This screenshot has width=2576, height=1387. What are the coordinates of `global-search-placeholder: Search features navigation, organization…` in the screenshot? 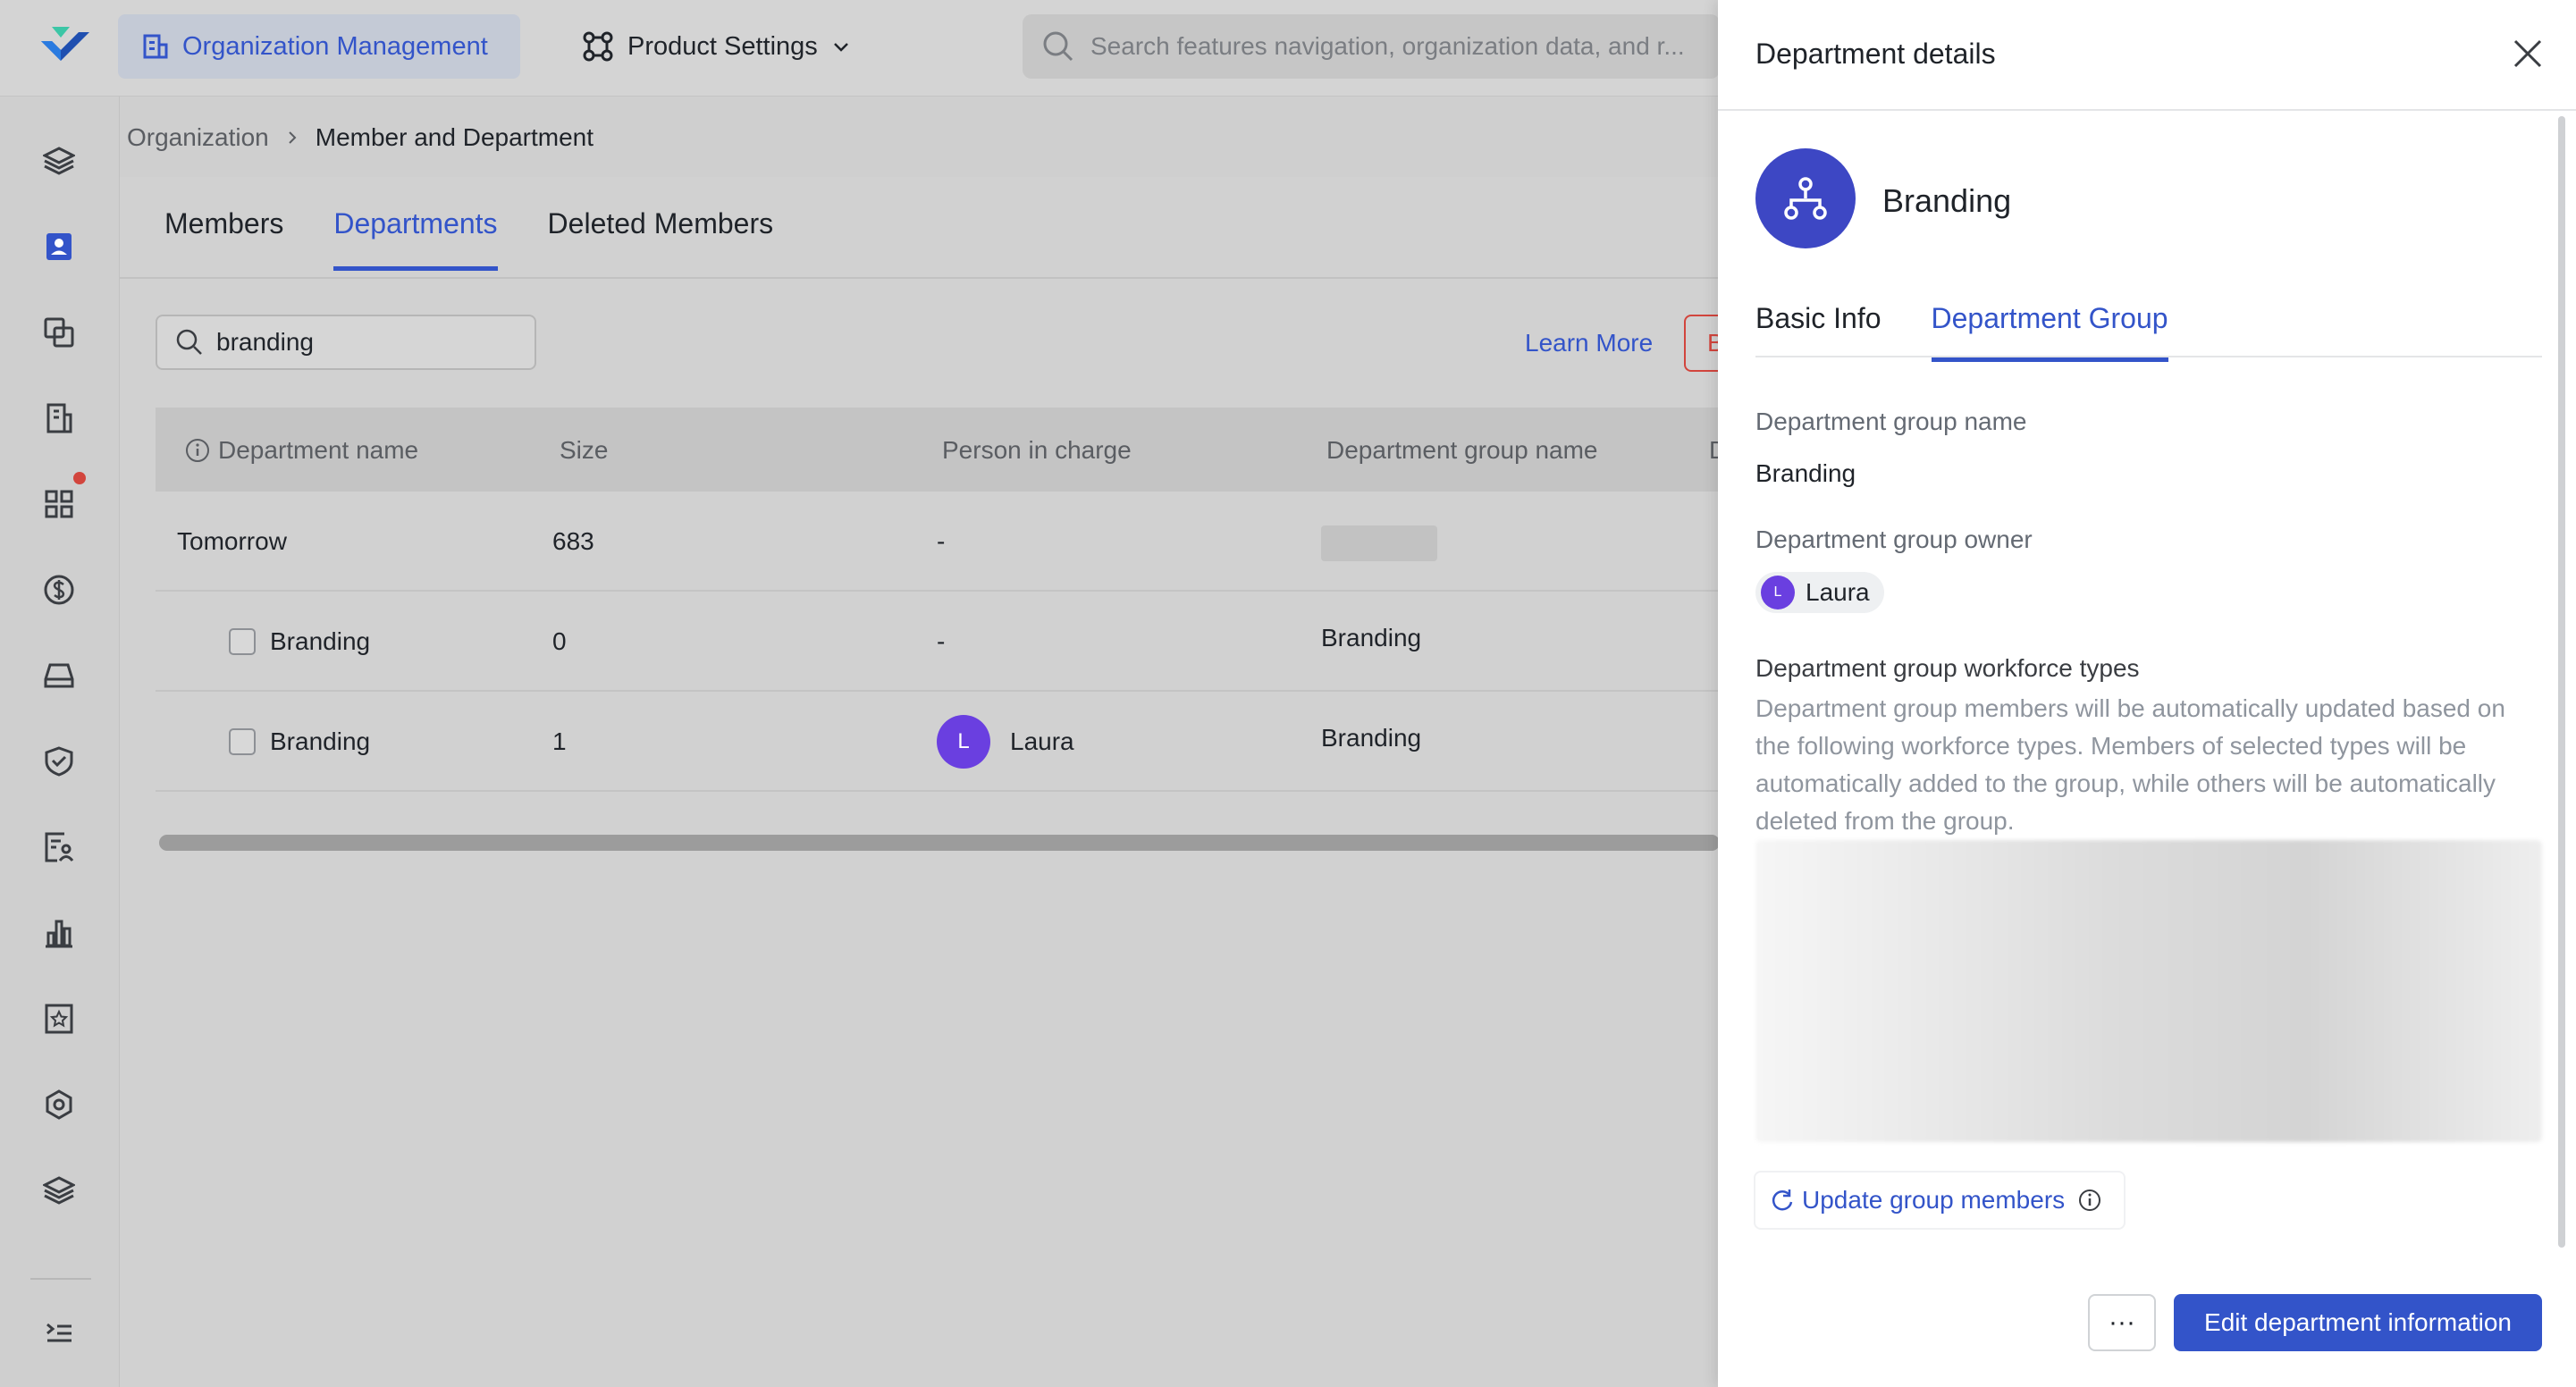 It's located at (1388, 46).